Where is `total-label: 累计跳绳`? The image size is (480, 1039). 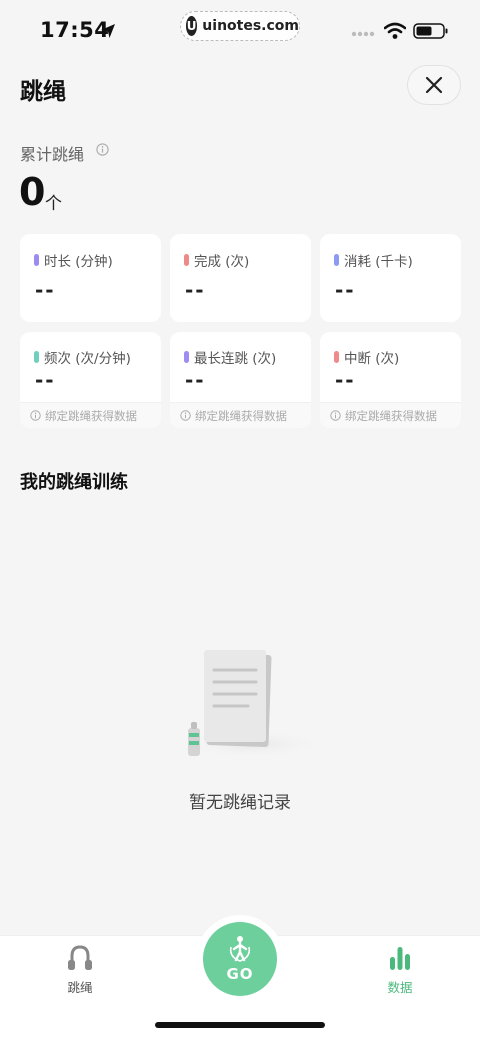 total-label: 累计跳绳 is located at coordinates (52, 154).